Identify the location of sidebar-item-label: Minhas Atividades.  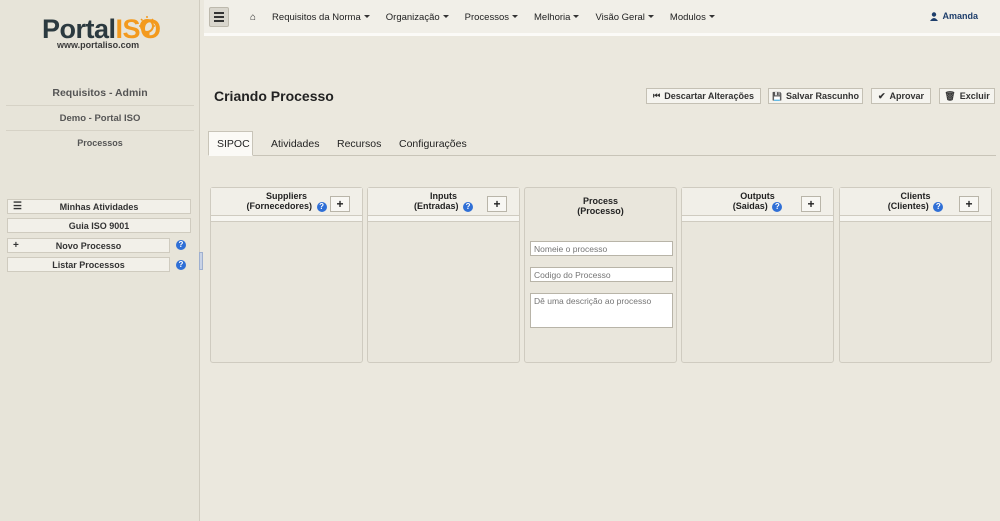
(99, 206).